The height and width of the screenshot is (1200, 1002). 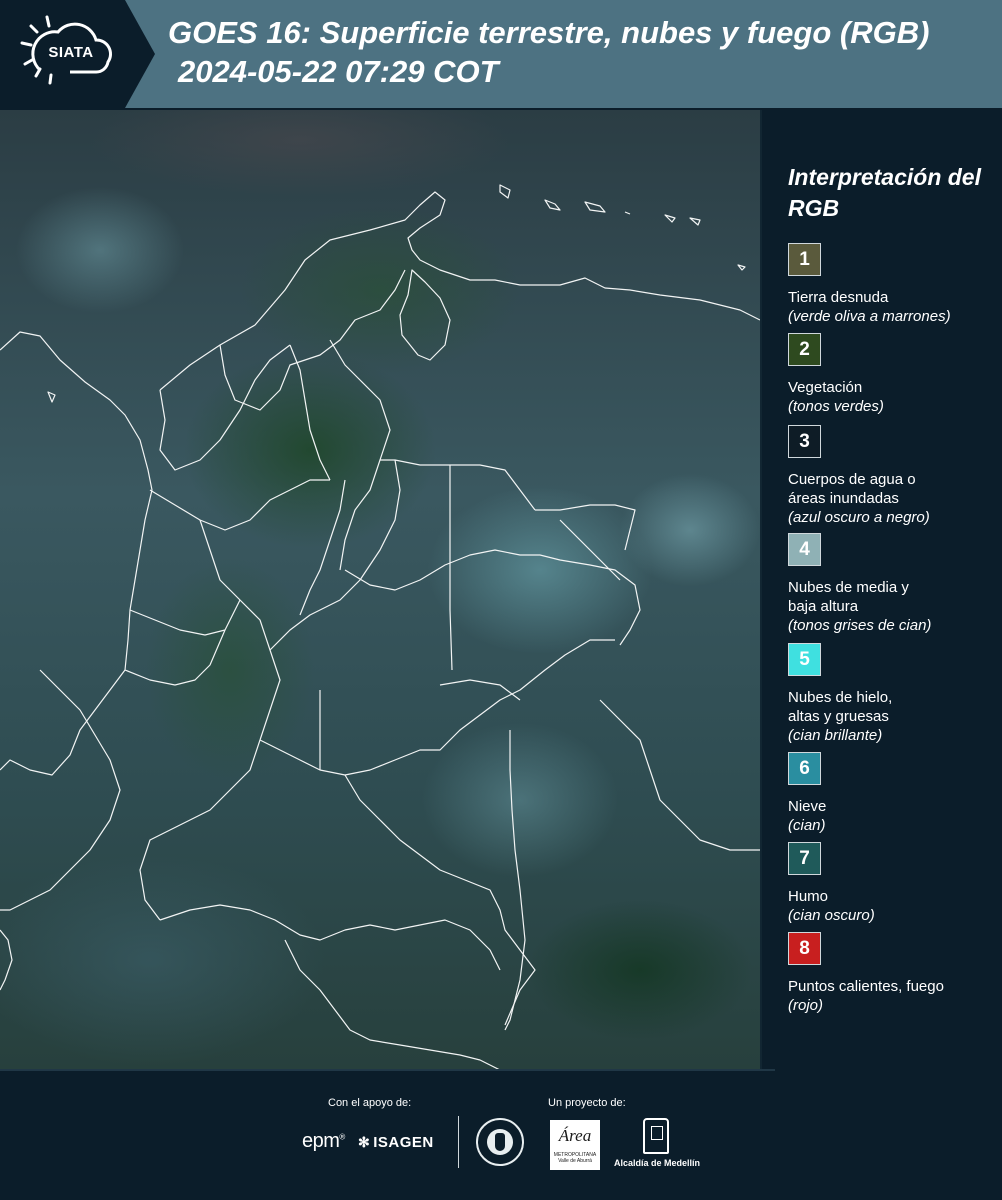 What do you see at coordinates (806, 1005) in the screenshot?
I see `legend-item-desc: (rojo)` at bounding box center [806, 1005].